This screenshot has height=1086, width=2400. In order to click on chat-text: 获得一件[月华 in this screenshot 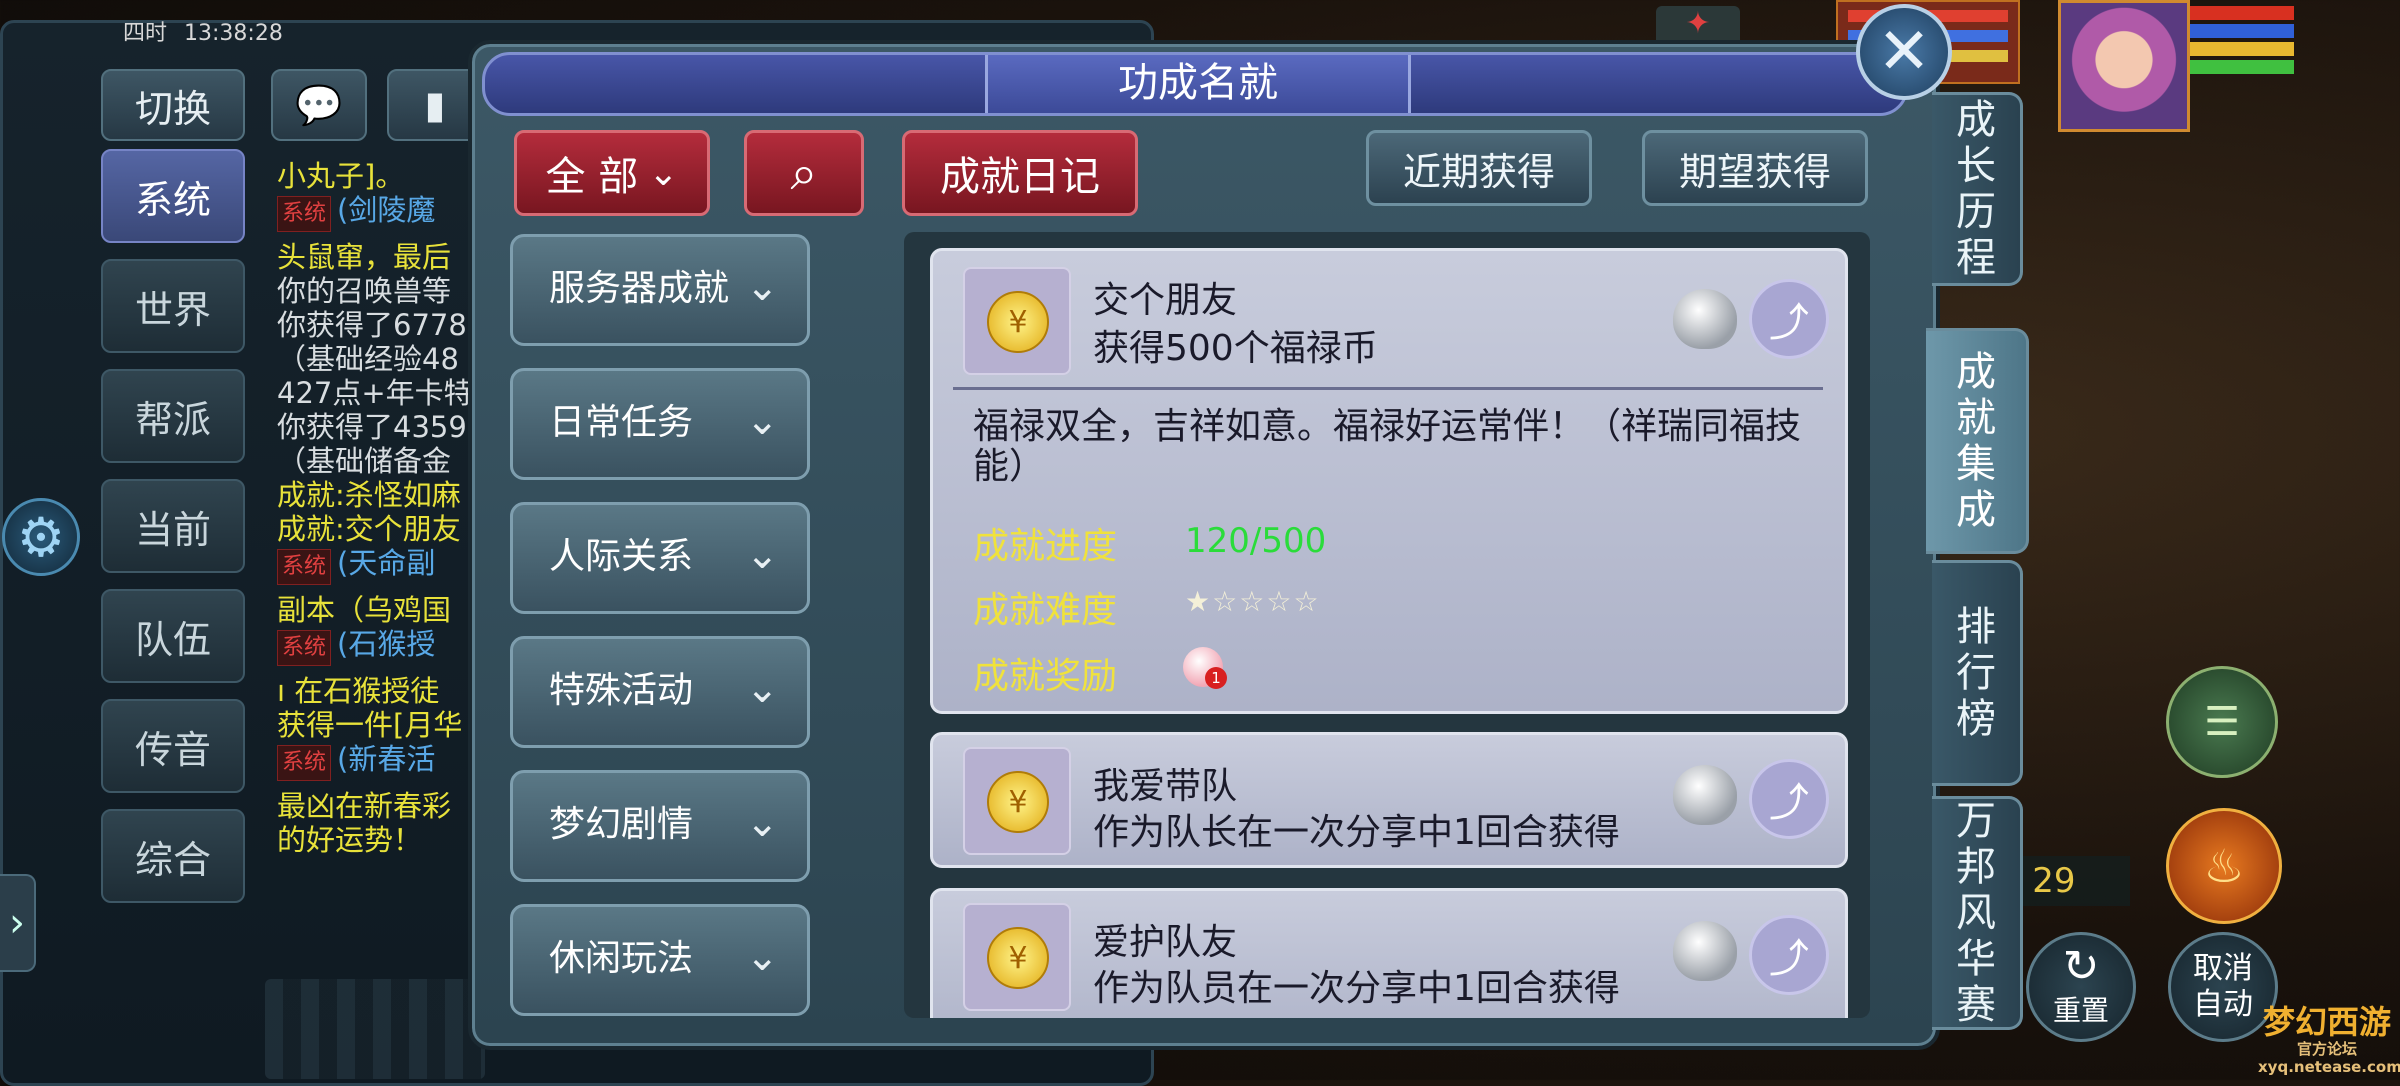, I will do `click(370, 725)`.